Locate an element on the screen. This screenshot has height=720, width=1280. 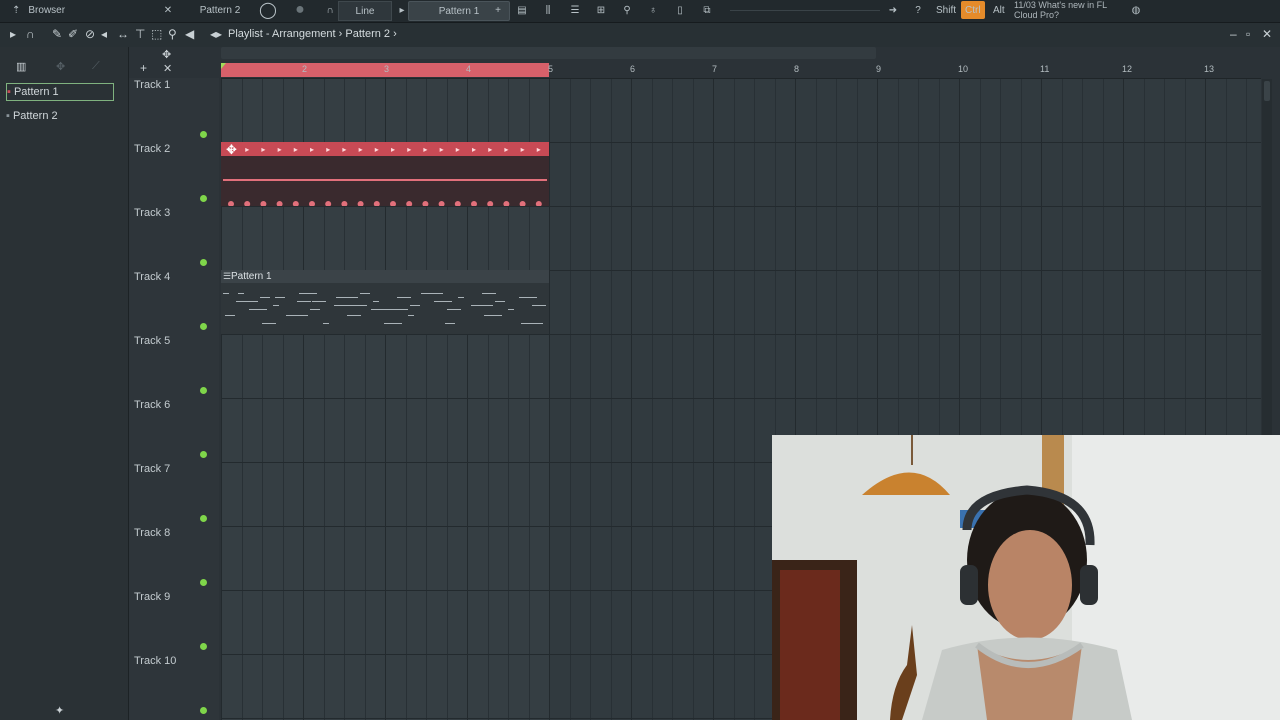
mic-icon: ♁ is located at coordinates (653, 10).